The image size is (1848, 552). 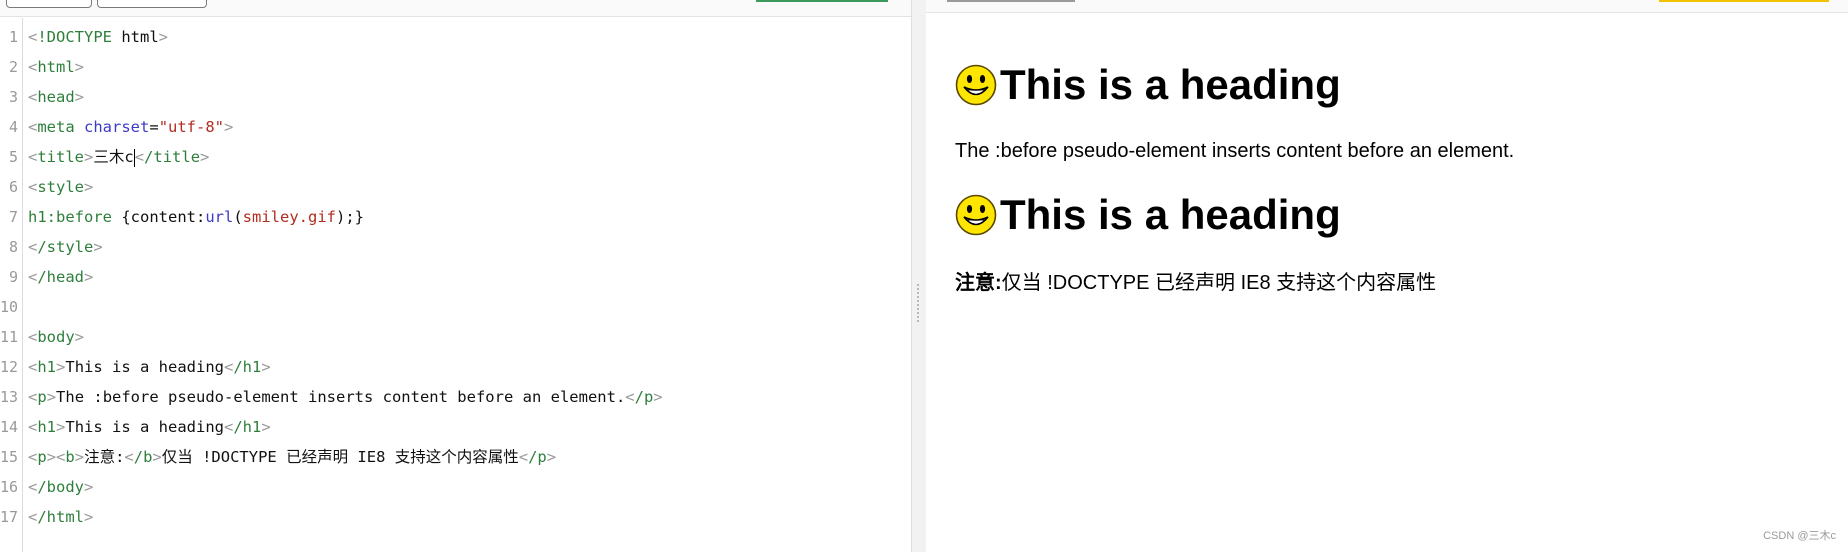 What do you see at coordinates (1011, 1) in the screenshot?
I see `preview-tab` at bounding box center [1011, 1].